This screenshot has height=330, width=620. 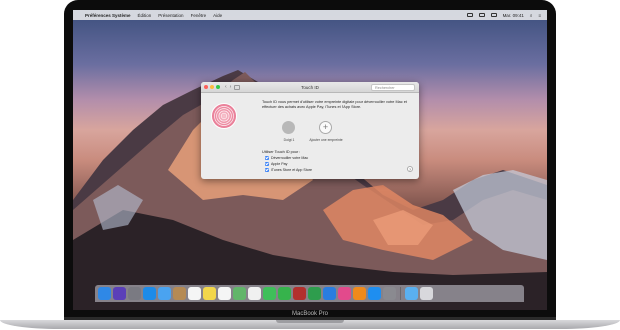 I want to click on messages-icon, so click(x=269, y=293).